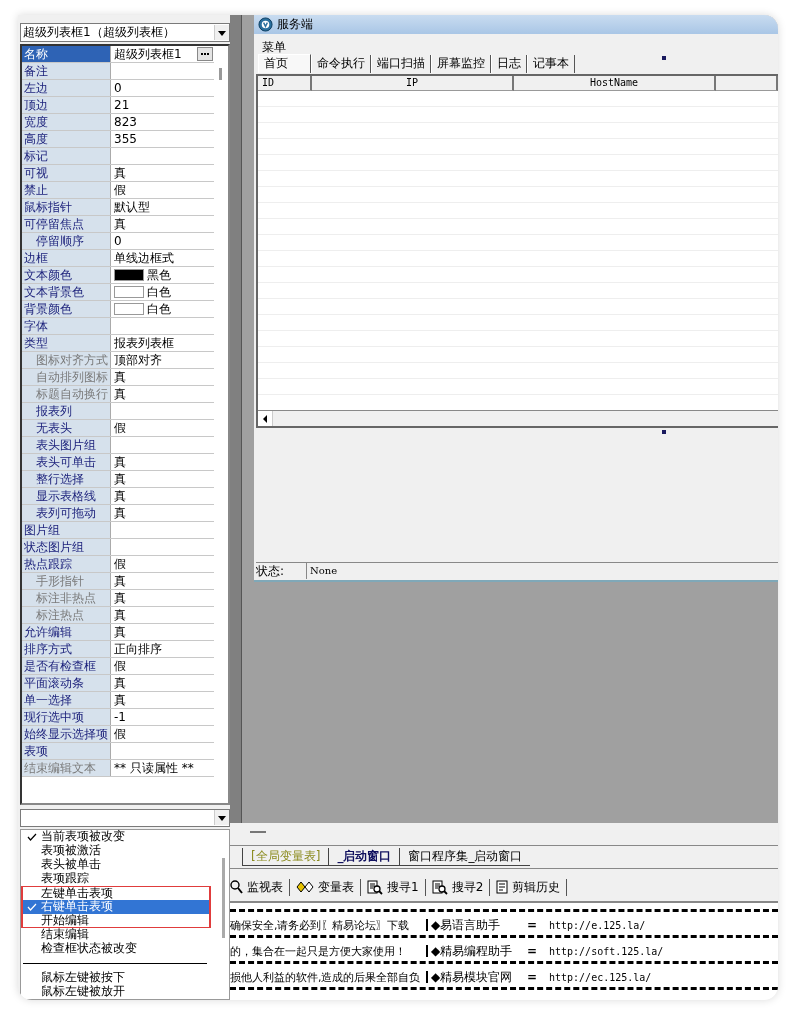 Image resolution: width=796 pixels, height=1018 pixels. I want to click on property-name: 显示表格线, so click(66, 496).